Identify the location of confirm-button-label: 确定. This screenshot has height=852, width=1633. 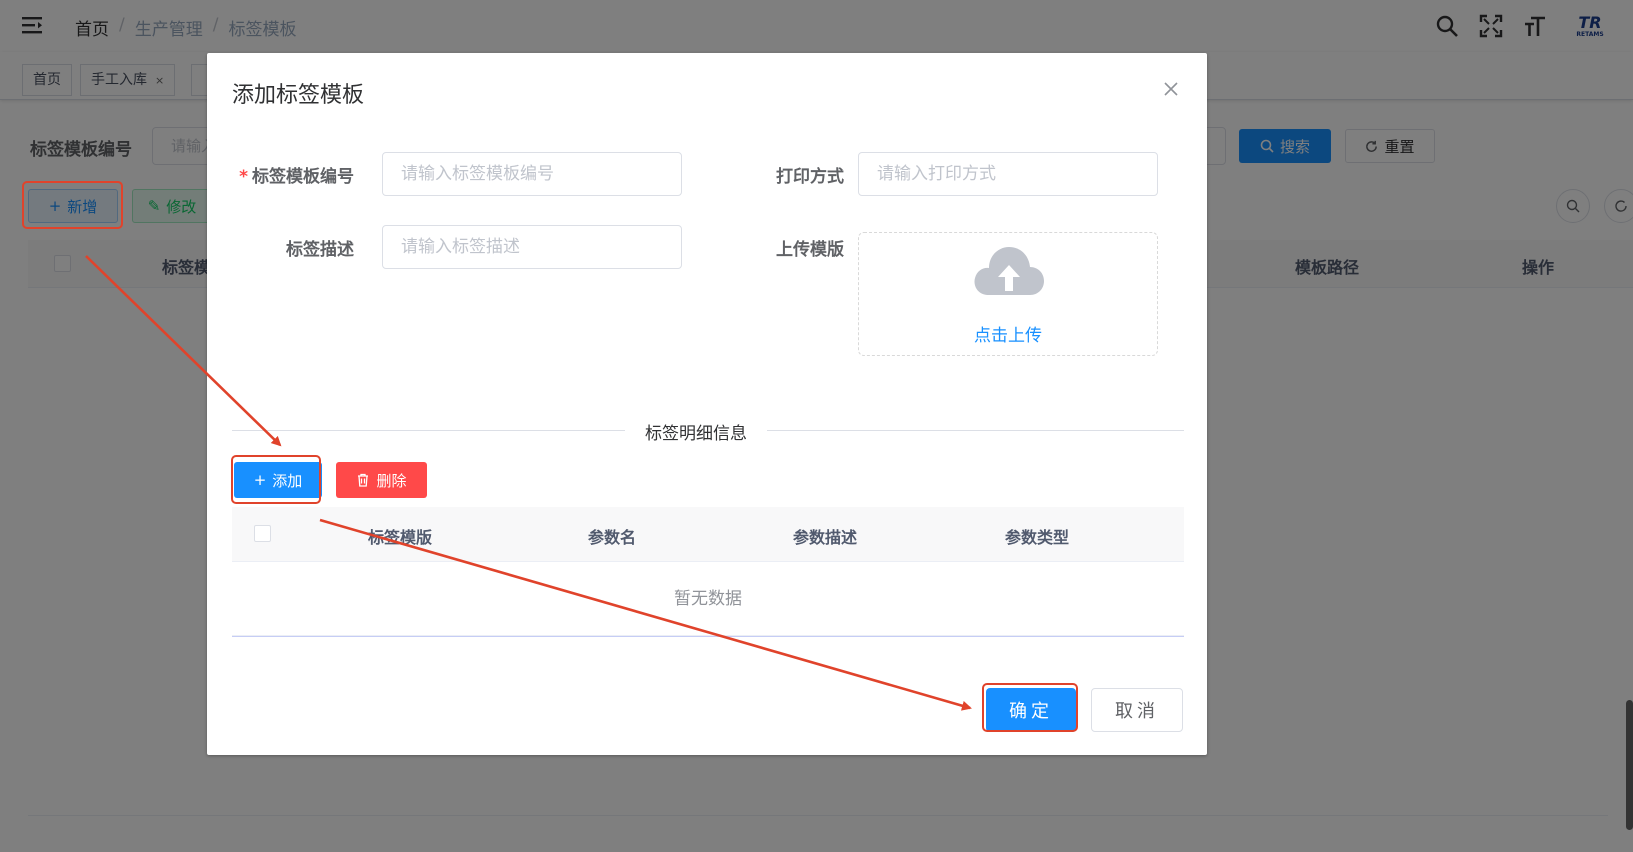
(1031, 711).